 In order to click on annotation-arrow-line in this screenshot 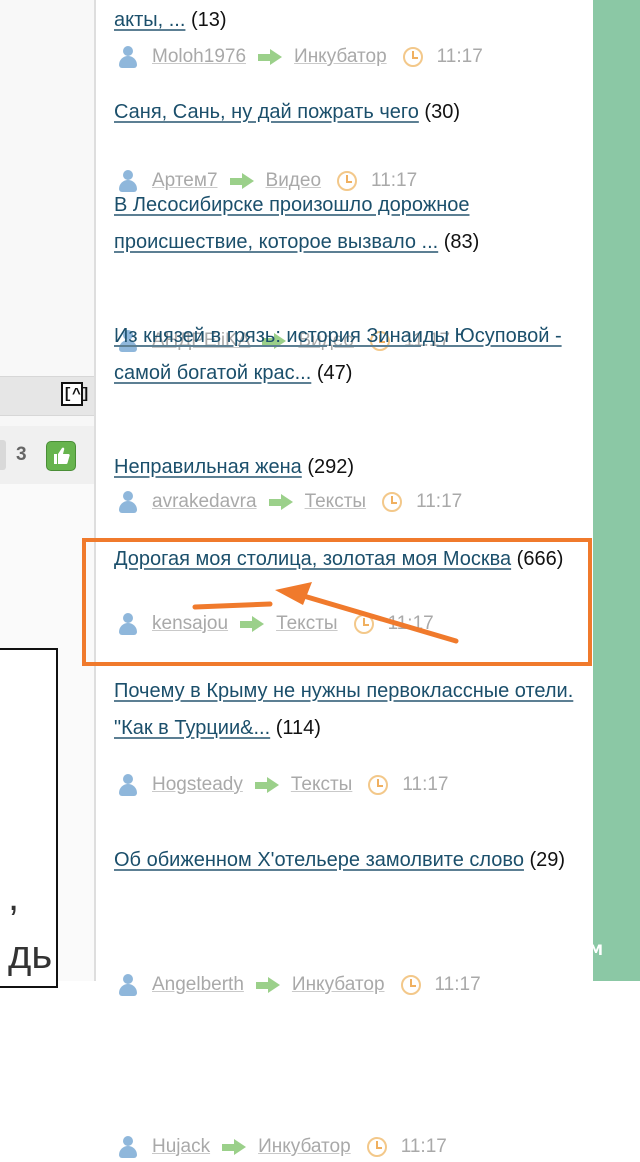, I will do `click(376, 617)`.